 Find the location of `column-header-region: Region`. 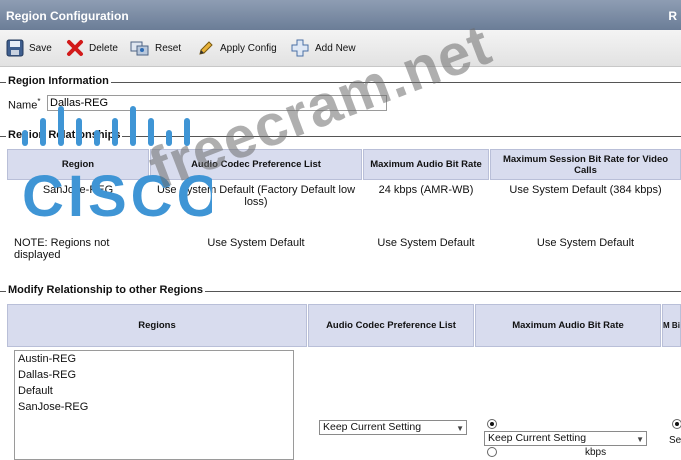

column-header-region: Region is located at coordinates (78, 164).